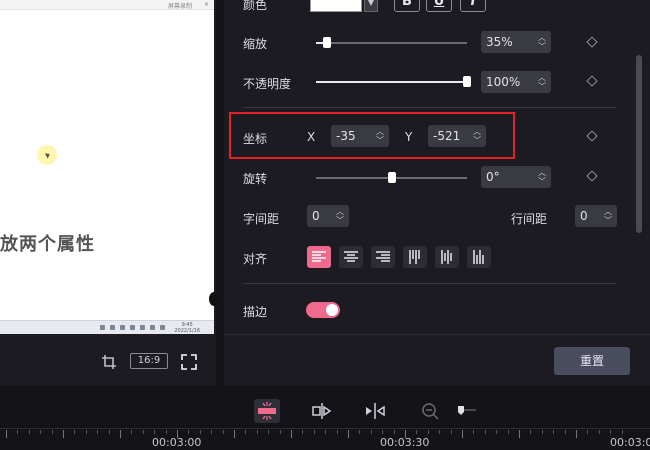  Describe the element at coordinates (261, 219) in the screenshot. I see `letter-spacing-label: 字间距` at that location.